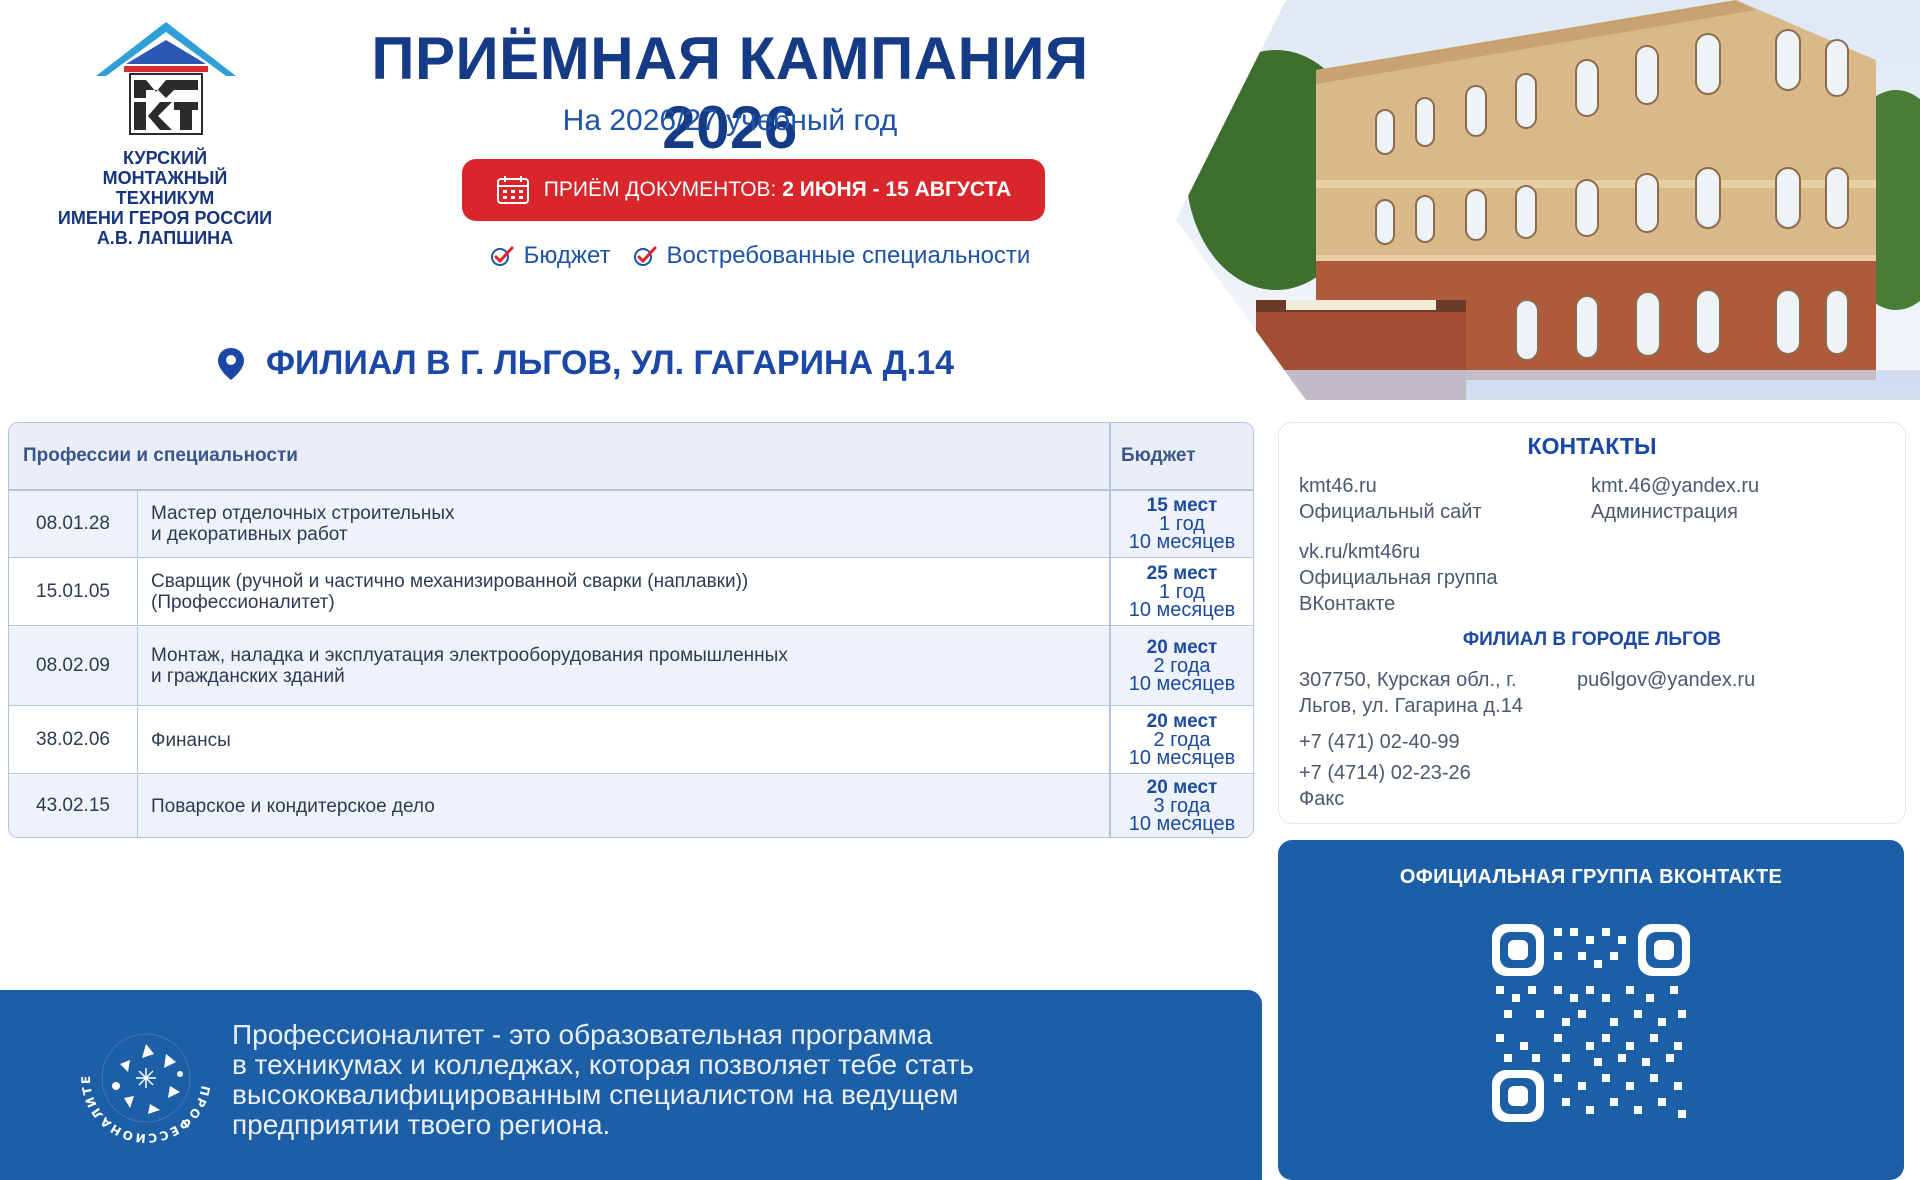  I want to click on vk-card-title: ОФИЦИАЛЬНАЯ ГРУППА ВКОНТАКТЕ, so click(1591, 877).